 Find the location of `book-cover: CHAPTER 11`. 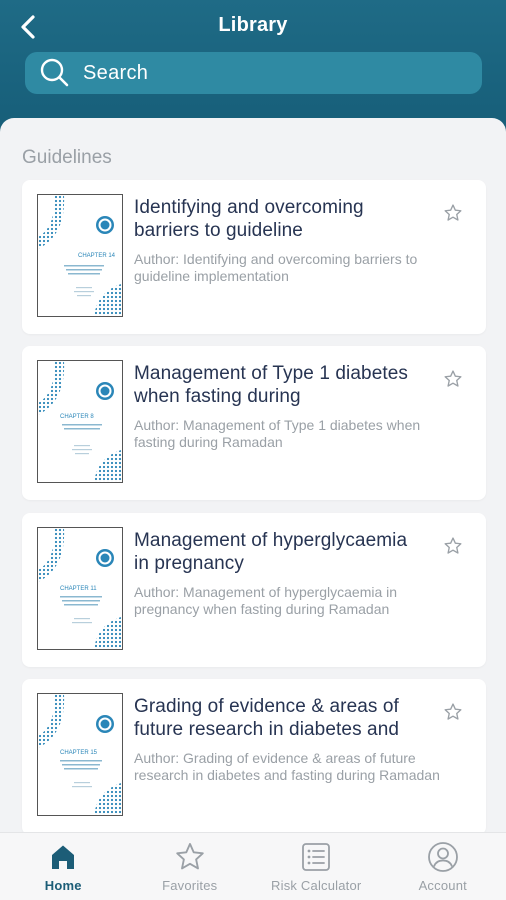

book-cover: CHAPTER 11 is located at coordinates (80, 588).